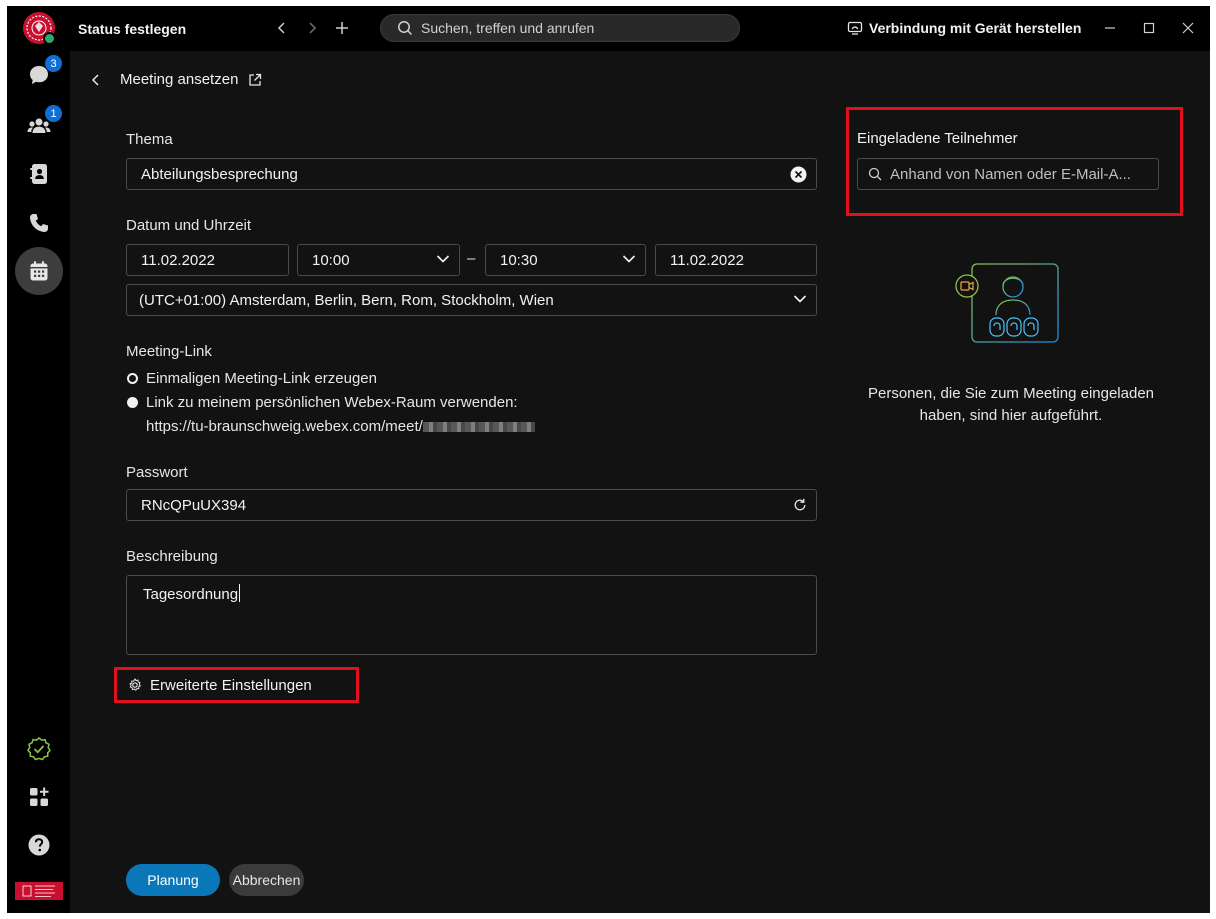 Image resolution: width=1216 pixels, height=919 pixels. What do you see at coordinates (798, 174) in the screenshot?
I see `clear-icon` at bounding box center [798, 174].